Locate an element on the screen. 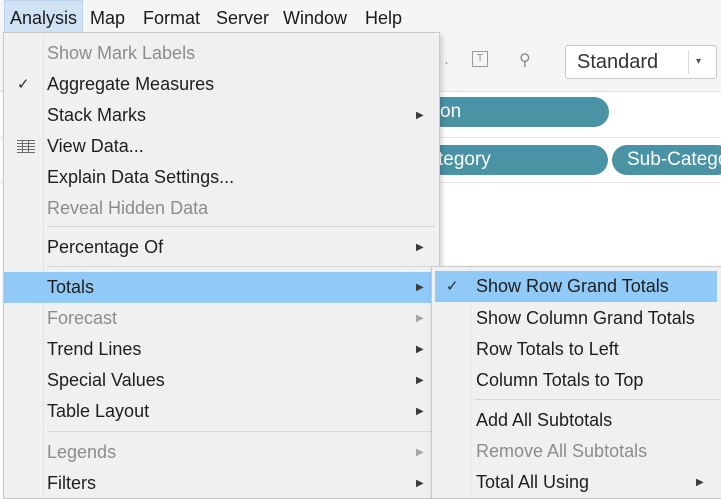 The width and height of the screenshot is (721, 499). menu-item-table-layout: Table Layout ▶ is located at coordinates (221, 411).